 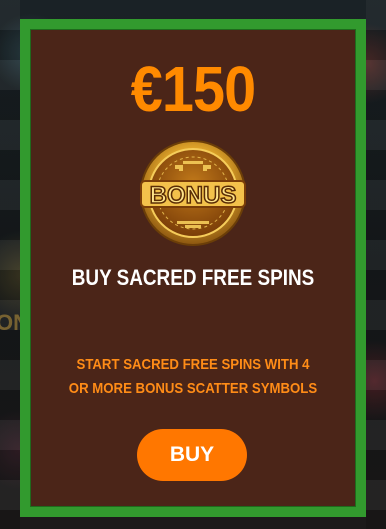 What do you see at coordinates (193, 89) in the screenshot?
I see `feature-price: €150` at bounding box center [193, 89].